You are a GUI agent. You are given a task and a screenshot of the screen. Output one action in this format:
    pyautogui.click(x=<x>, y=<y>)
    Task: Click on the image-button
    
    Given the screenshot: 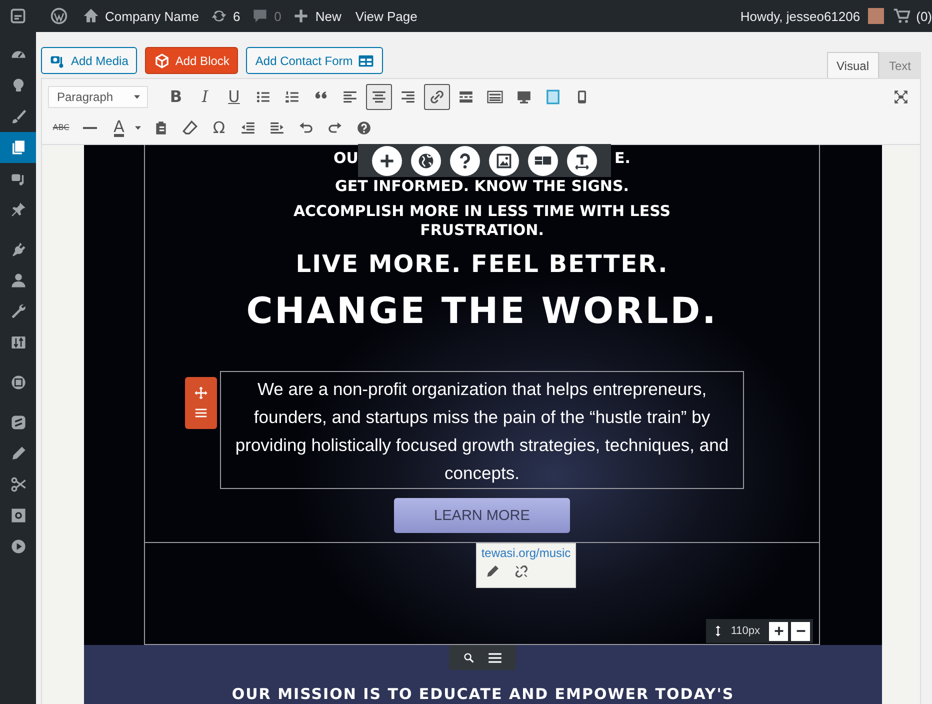 What is the action you would take?
    pyautogui.click(x=504, y=161)
    